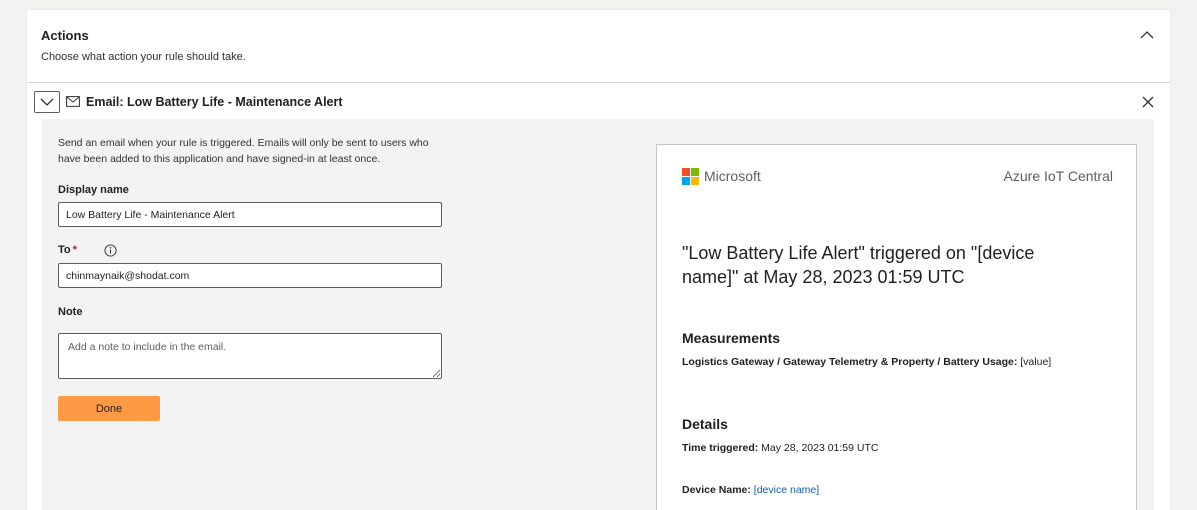 This screenshot has width=1197, height=510. What do you see at coordinates (93, 190) in the screenshot?
I see `display-name-label: Display name` at bounding box center [93, 190].